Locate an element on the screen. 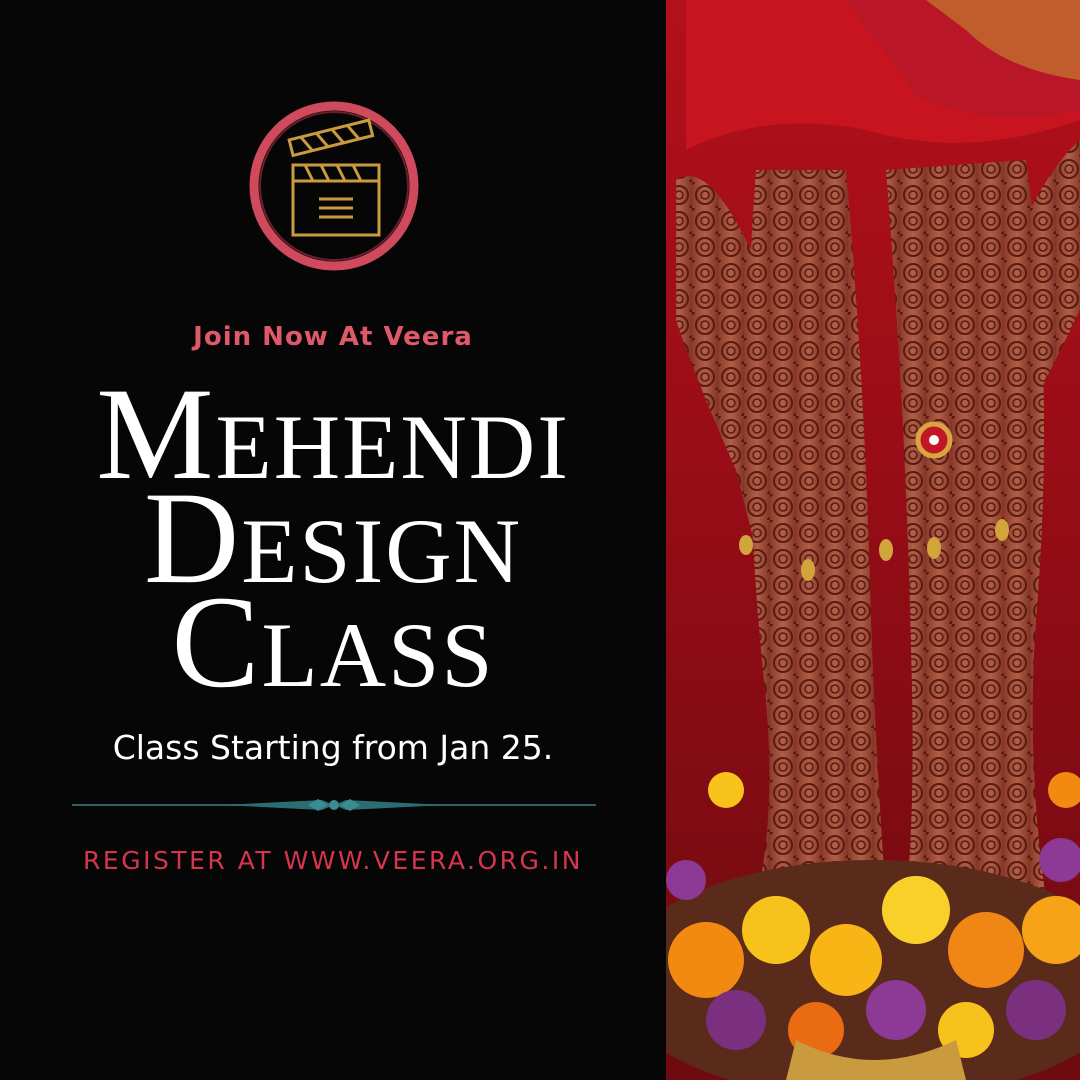  eyebrow-text: Join Now At Veera is located at coordinates (333, 337).